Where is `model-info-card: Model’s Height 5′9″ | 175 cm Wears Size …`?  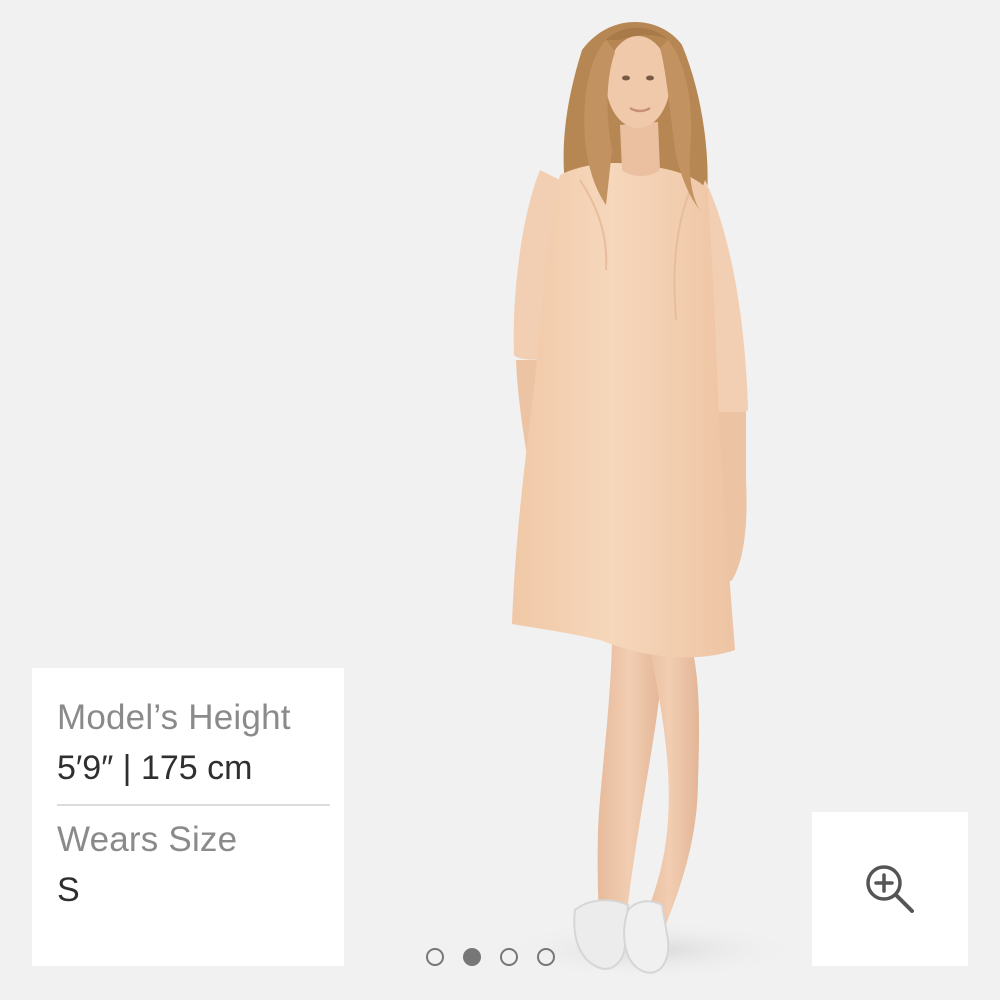 model-info-card: Model’s Height 5′9″ | 175 cm Wears Size … is located at coordinates (188, 817).